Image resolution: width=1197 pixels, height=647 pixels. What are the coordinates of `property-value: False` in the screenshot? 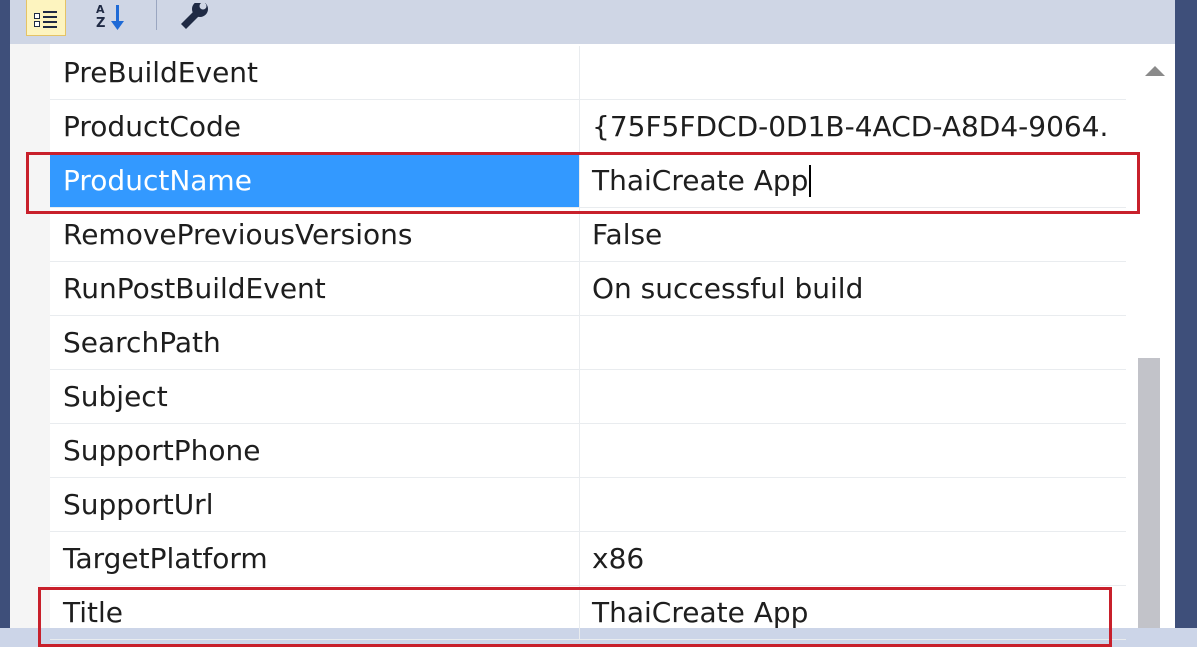 It's located at (853, 234).